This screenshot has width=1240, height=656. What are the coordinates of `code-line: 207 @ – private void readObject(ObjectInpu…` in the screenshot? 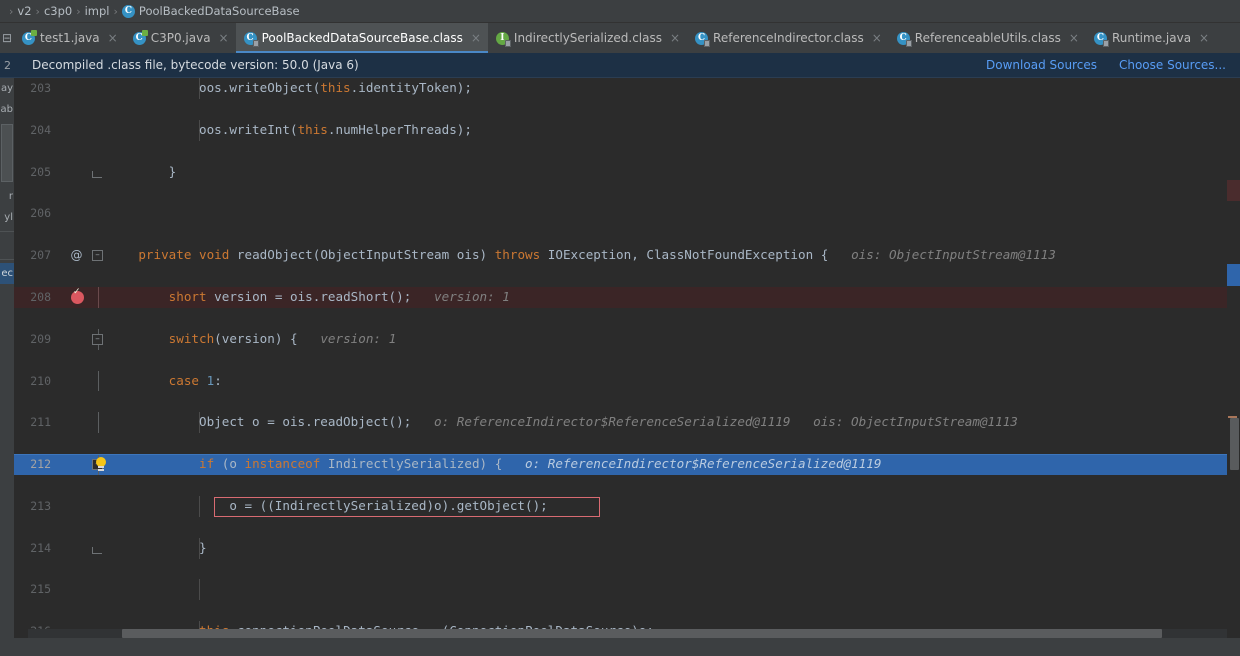 It's located at (627, 255).